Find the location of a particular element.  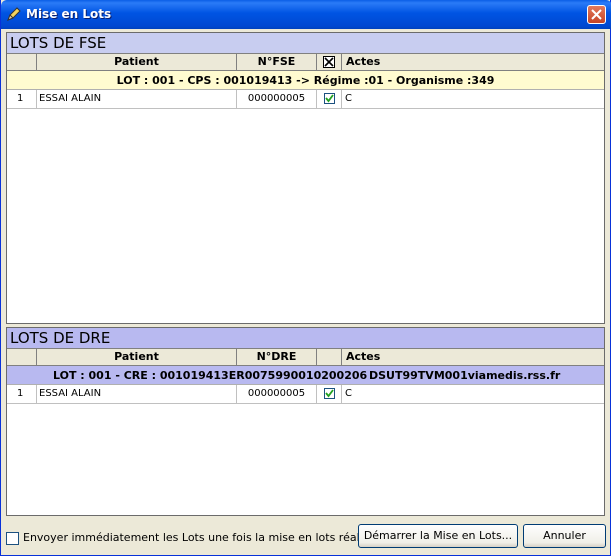

select-all-checkbox is located at coordinates (329, 62).